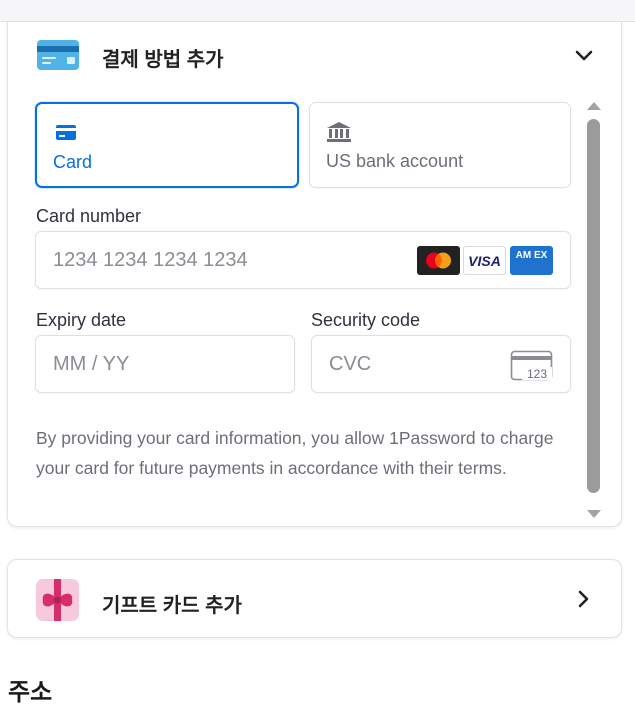 The image size is (635, 715). What do you see at coordinates (438, 260) in the screenshot?
I see `mastercard-icon` at bounding box center [438, 260].